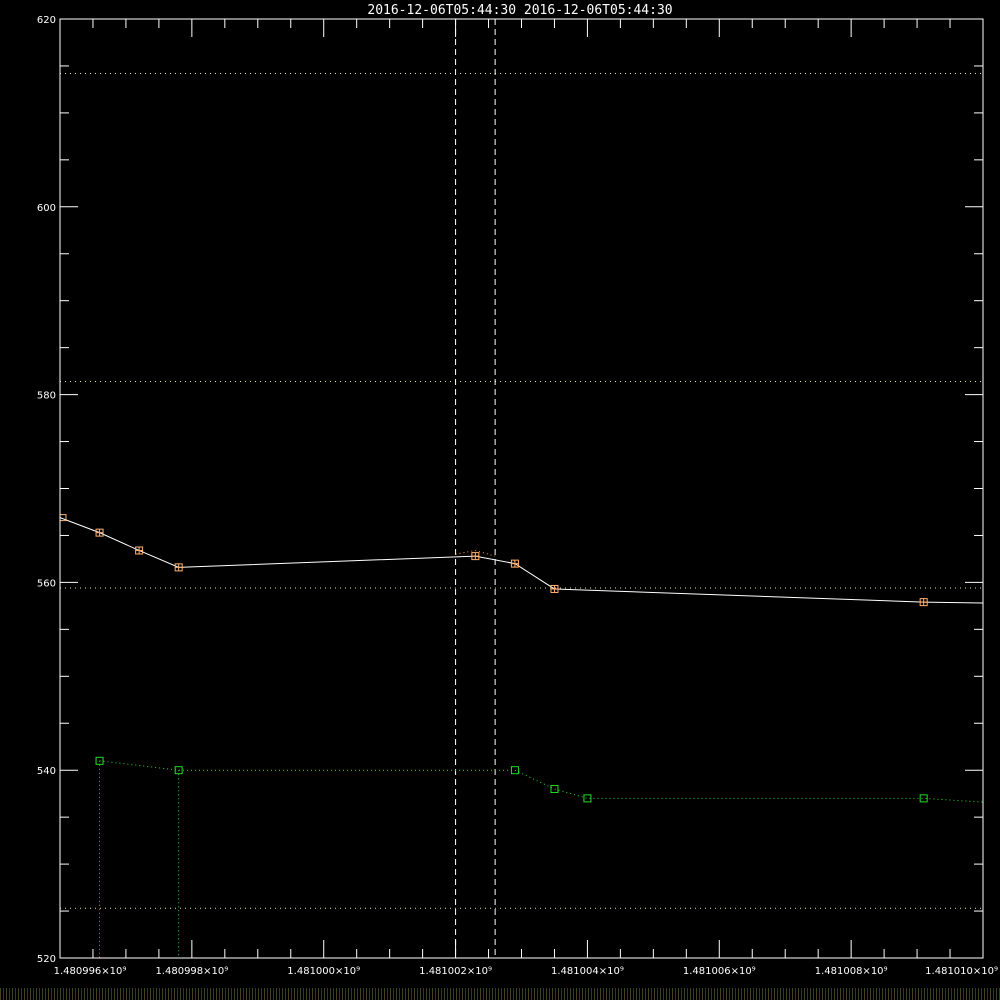 The height and width of the screenshot is (1000, 1000). What do you see at coordinates (587, 971) in the screenshot?
I see `x-tick-label: 1.481004×10⁹` at bounding box center [587, 971].